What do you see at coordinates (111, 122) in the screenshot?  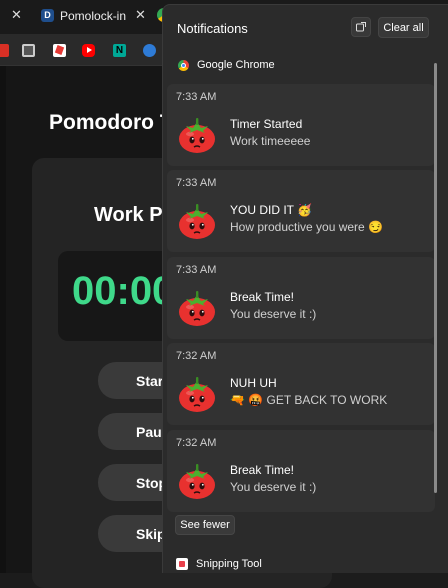 I see `page-title: Pomodoro T` at bounding box center [111, 122].